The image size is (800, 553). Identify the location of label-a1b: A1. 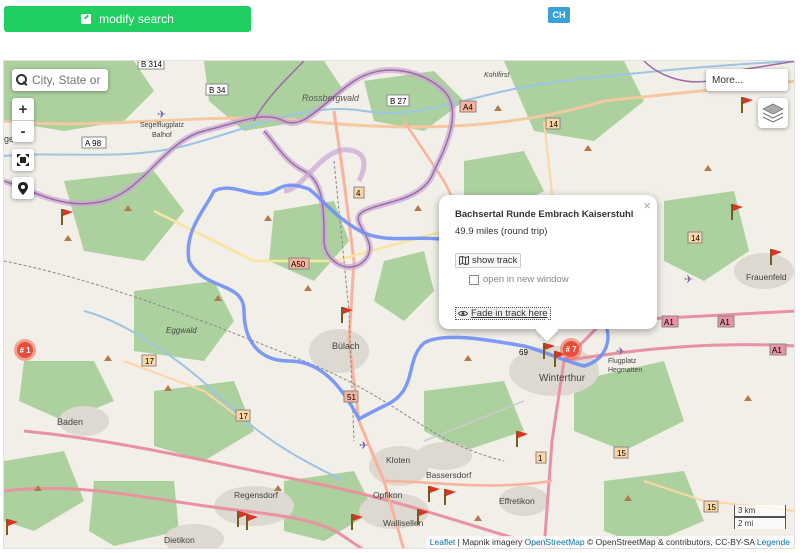
(725, 322).